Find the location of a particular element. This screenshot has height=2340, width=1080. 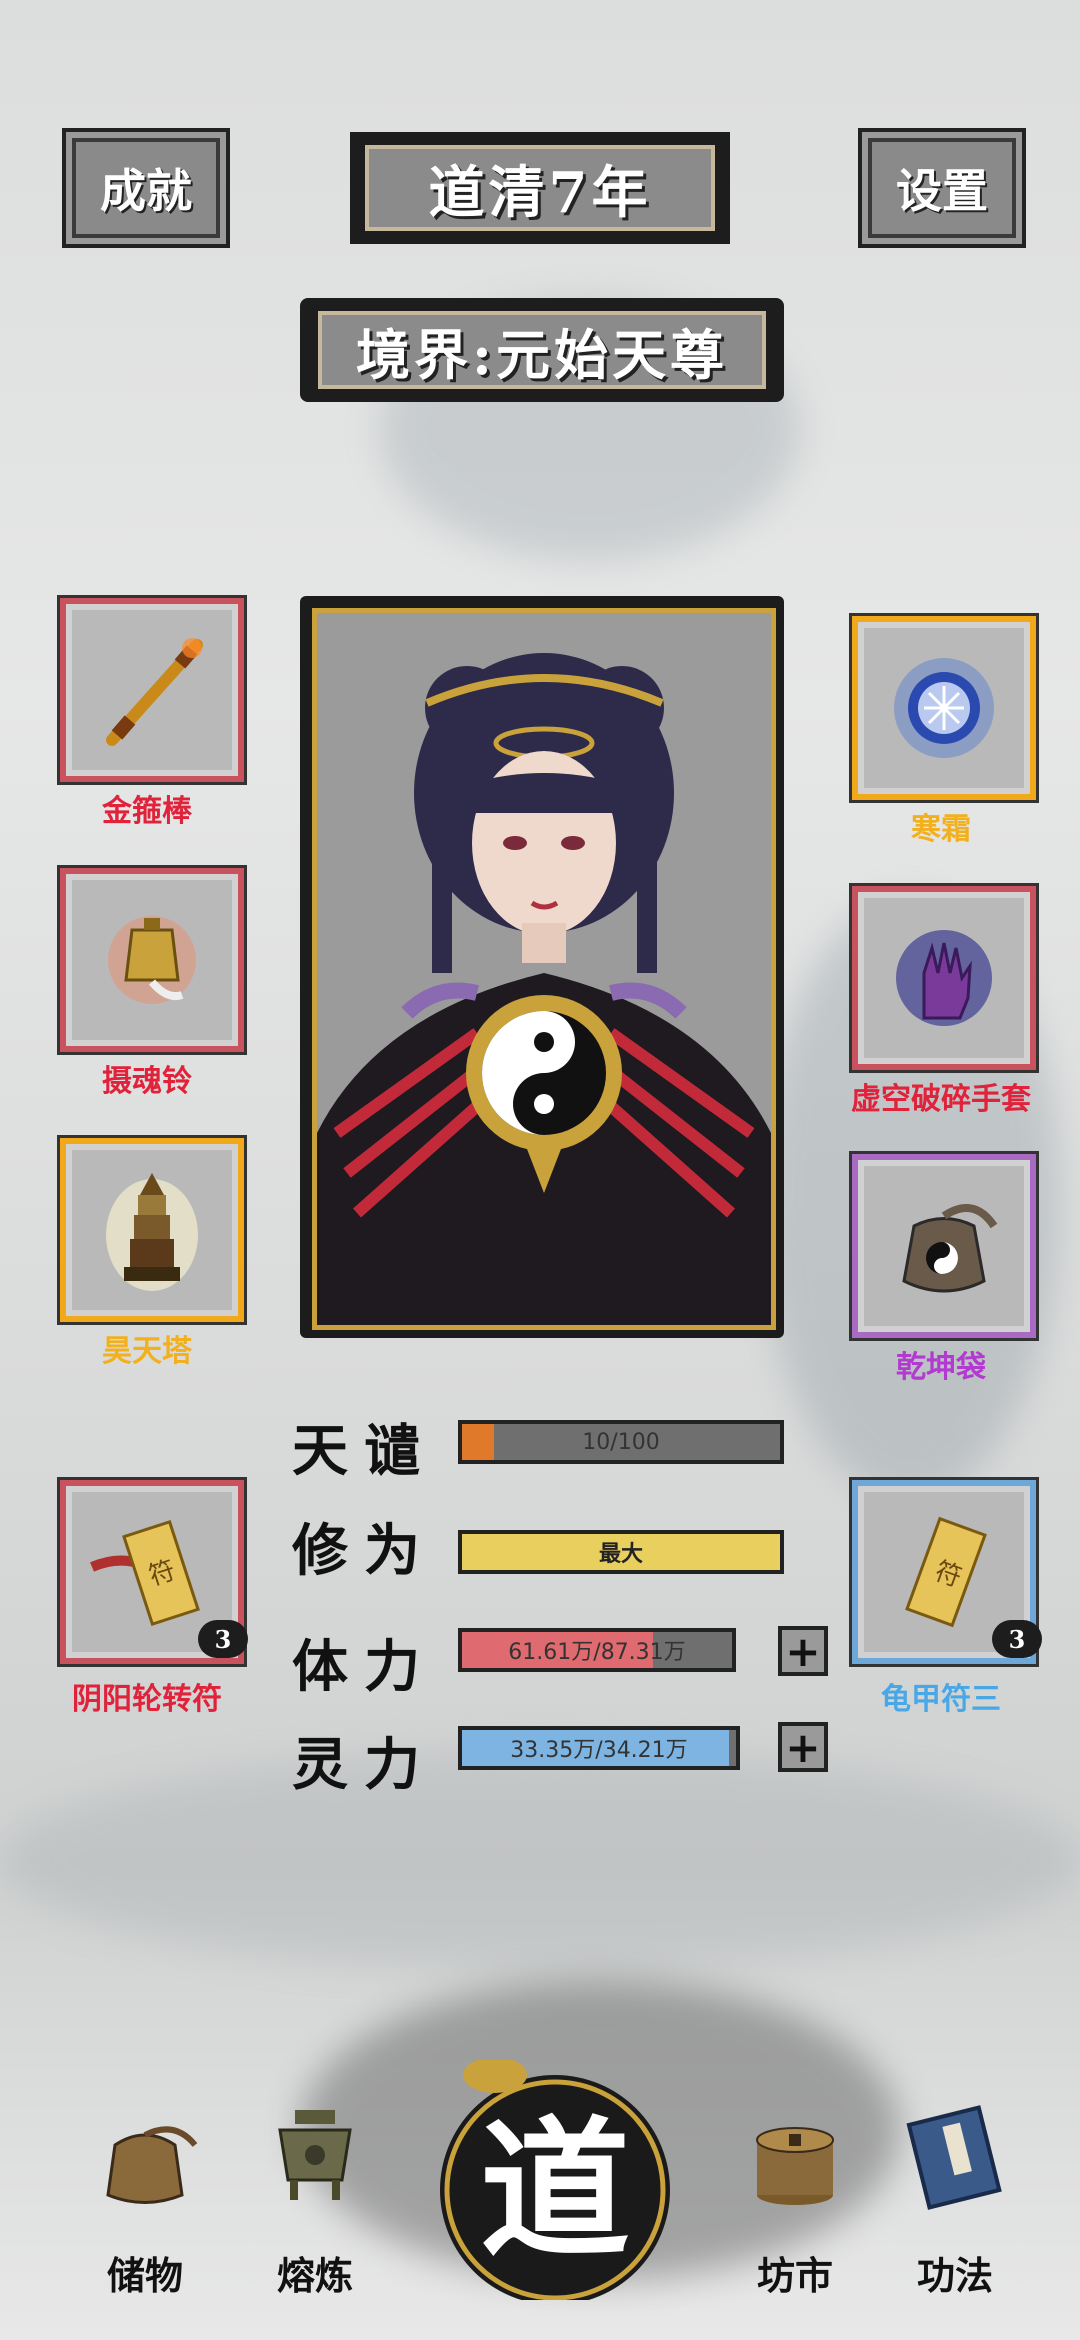

frost-orb-icon is located at coordinates (944, 708).